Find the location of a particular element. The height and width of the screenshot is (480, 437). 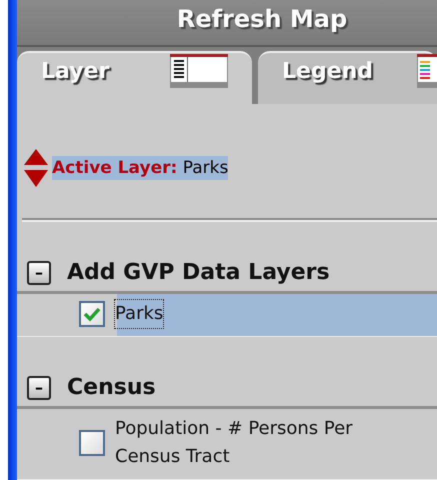

group-title: Add GVP Data Layers is located at coordinates (198, 272).